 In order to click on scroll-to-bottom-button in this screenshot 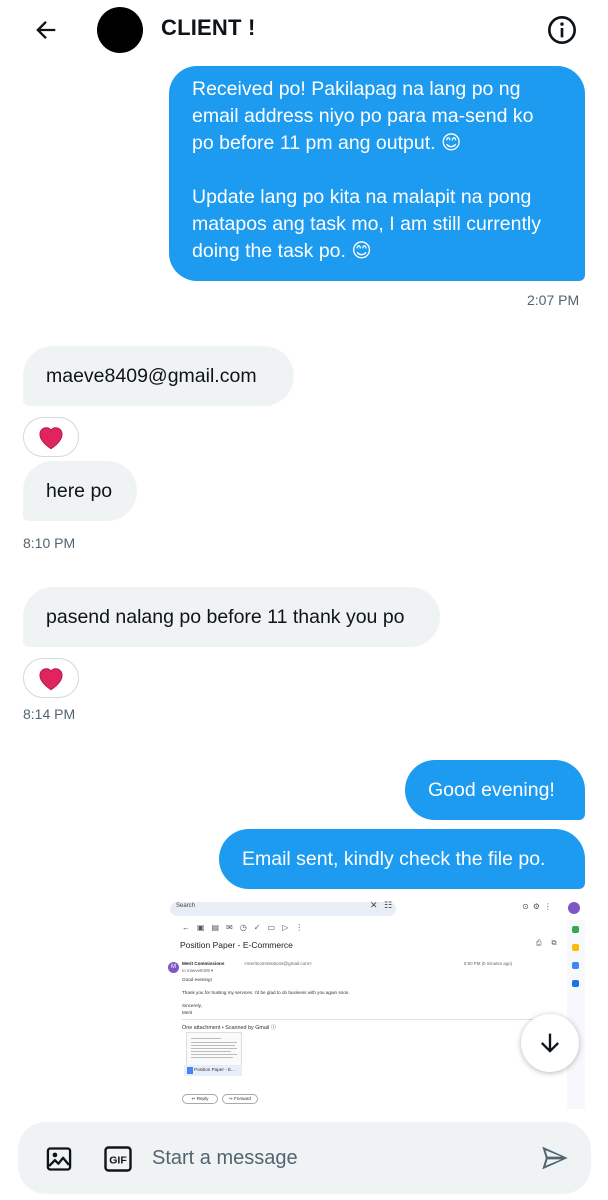, I will do `click(550, 1043)`.